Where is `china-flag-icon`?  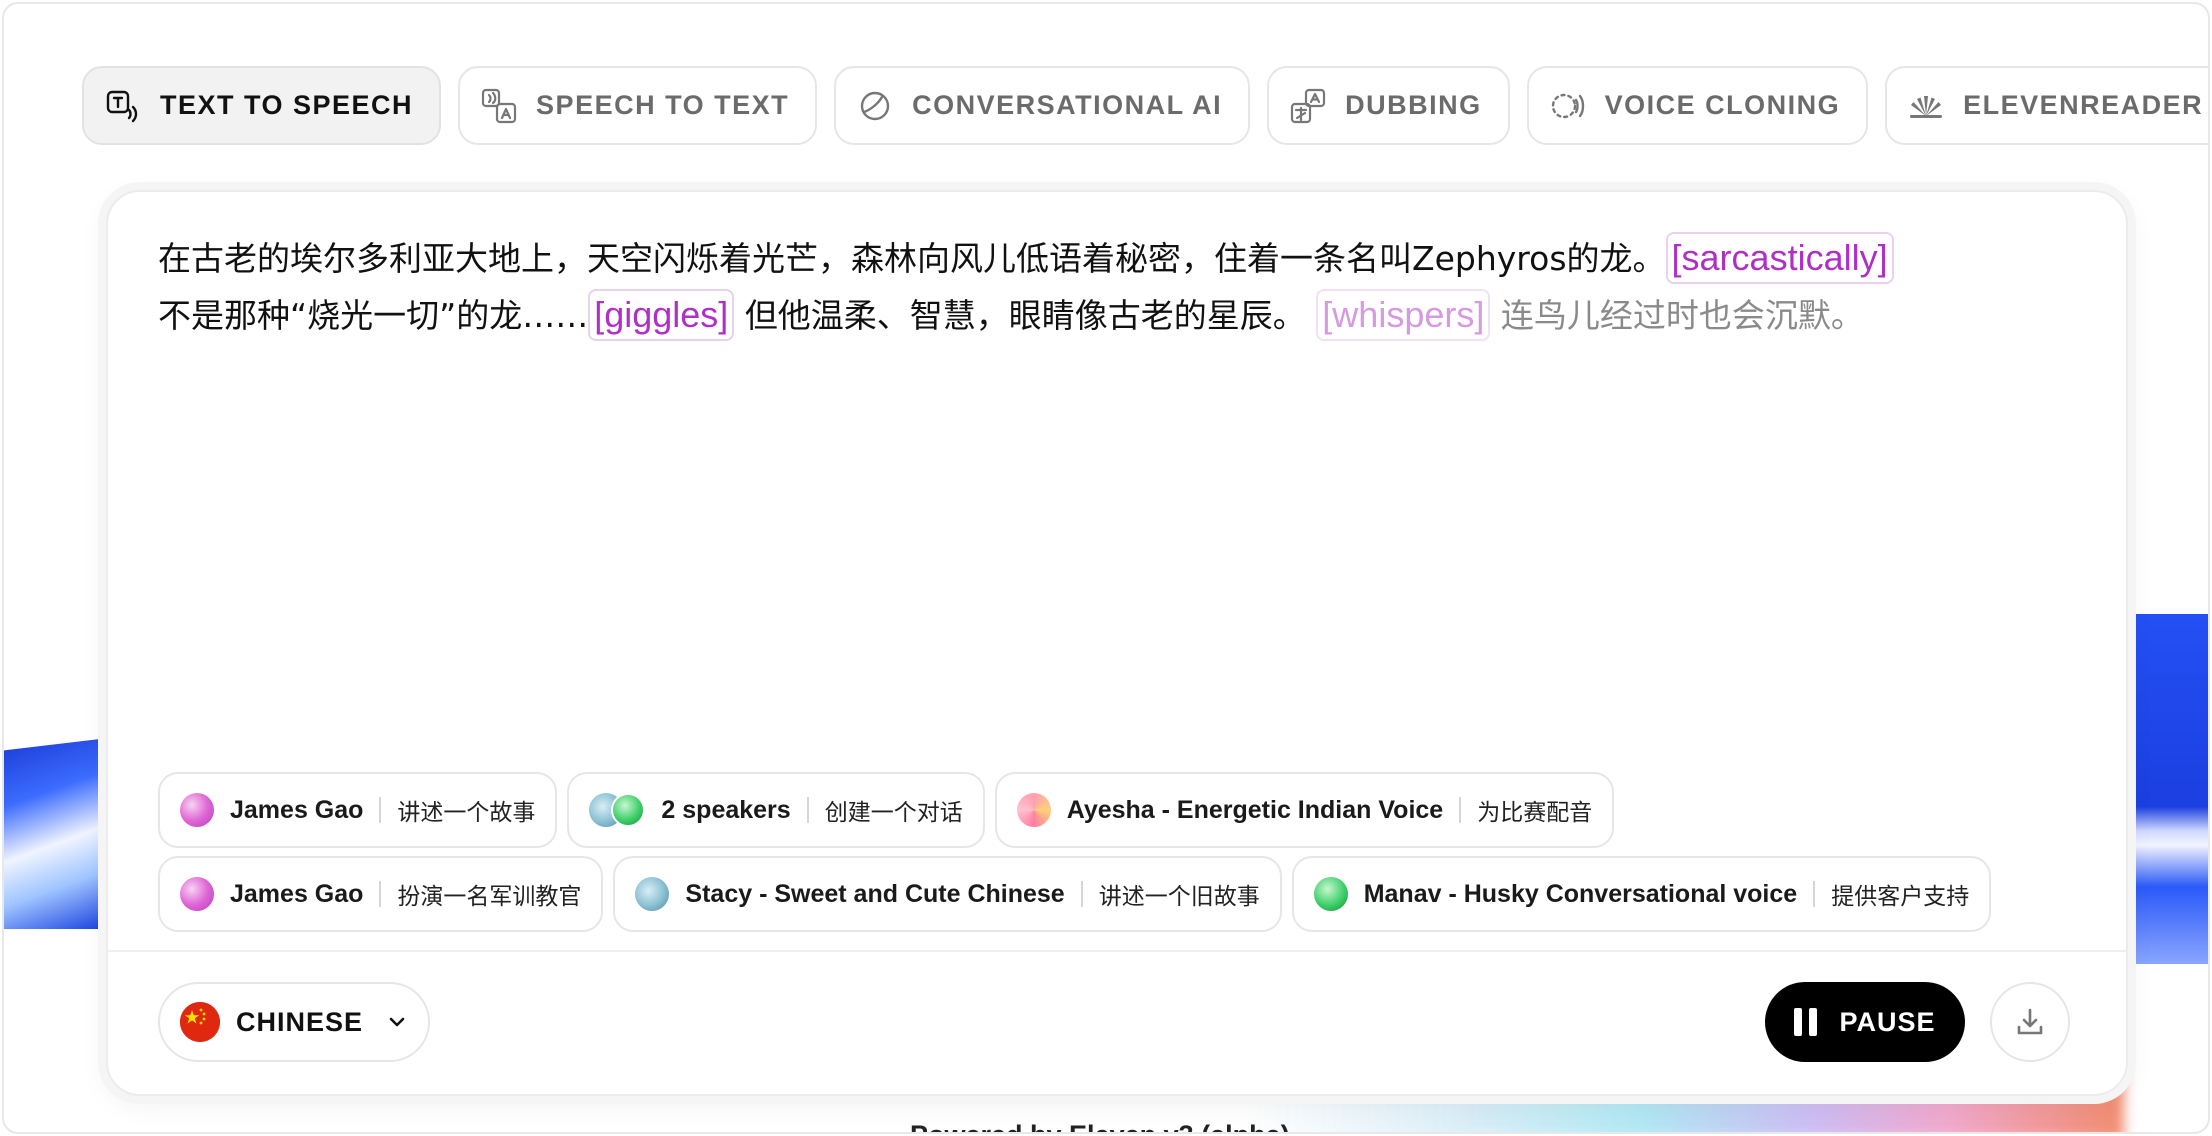 china-flag-icon is located at coordinates (200, 1022).